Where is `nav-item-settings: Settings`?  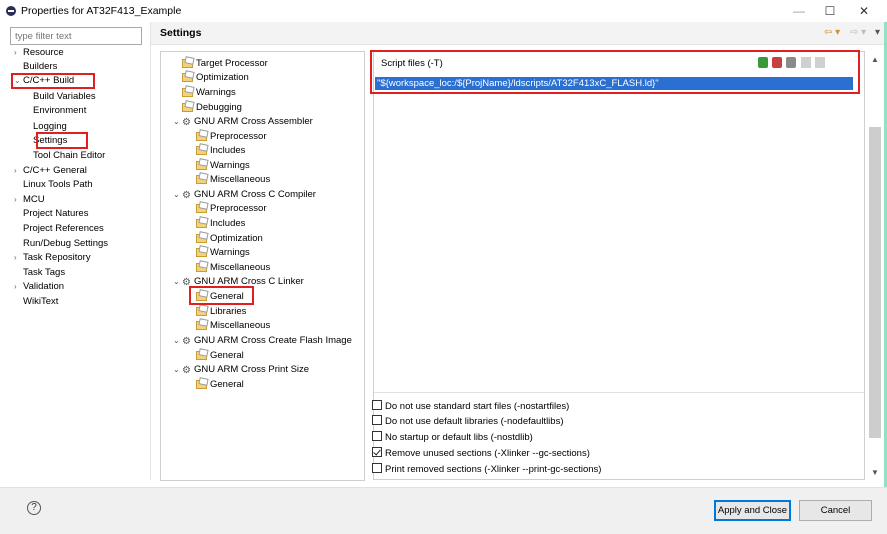
nav-item-settings: Settings is located at coordinates (50, 141).